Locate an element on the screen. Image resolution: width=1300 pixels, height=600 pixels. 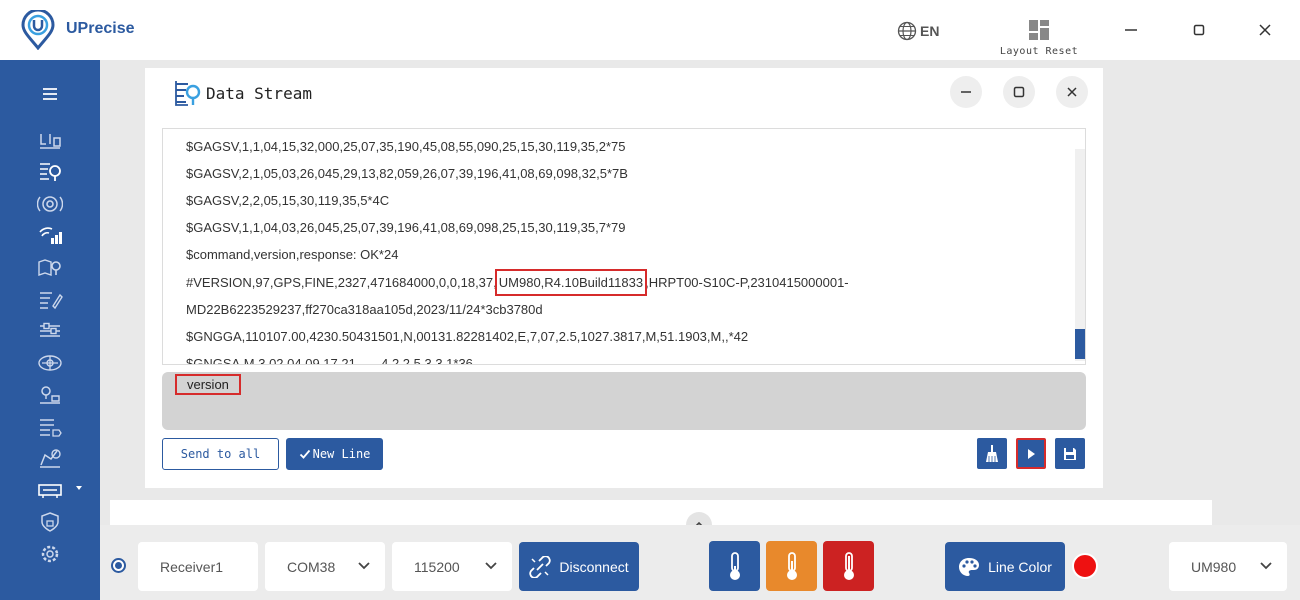
save-icon is located at coordinates (1070, 453).